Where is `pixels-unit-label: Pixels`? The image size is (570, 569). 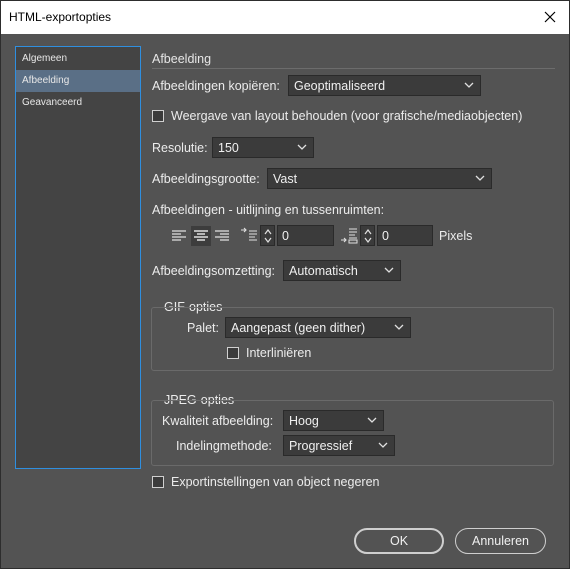 pixels-unit-label: Pixels is located at coordinates (456, 236).